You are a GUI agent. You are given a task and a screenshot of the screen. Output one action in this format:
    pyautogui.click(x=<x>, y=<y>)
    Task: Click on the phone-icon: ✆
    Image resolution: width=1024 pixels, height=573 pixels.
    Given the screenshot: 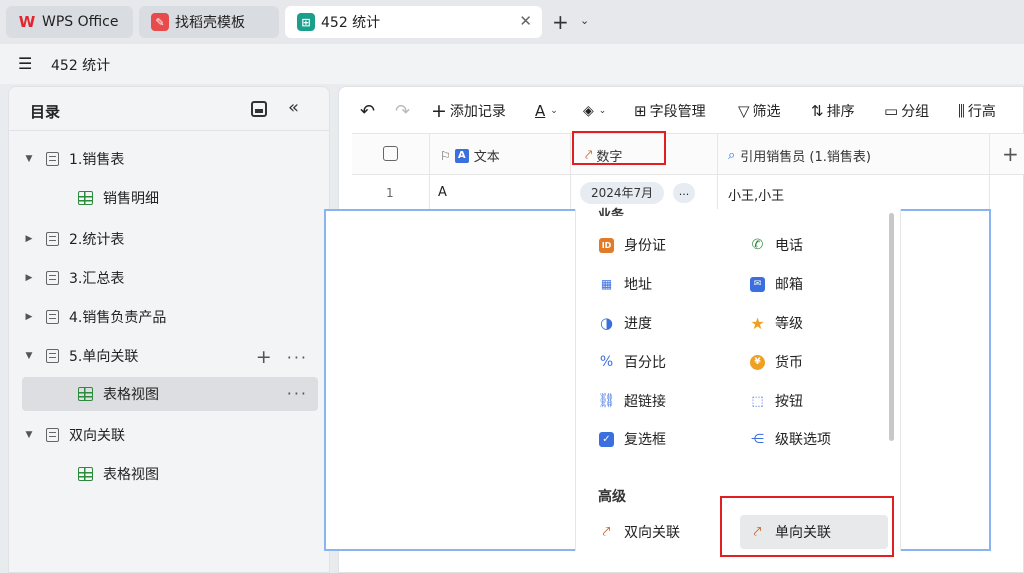 What is the action you would take?
    pyautogui.click(x=757, y=245)
    